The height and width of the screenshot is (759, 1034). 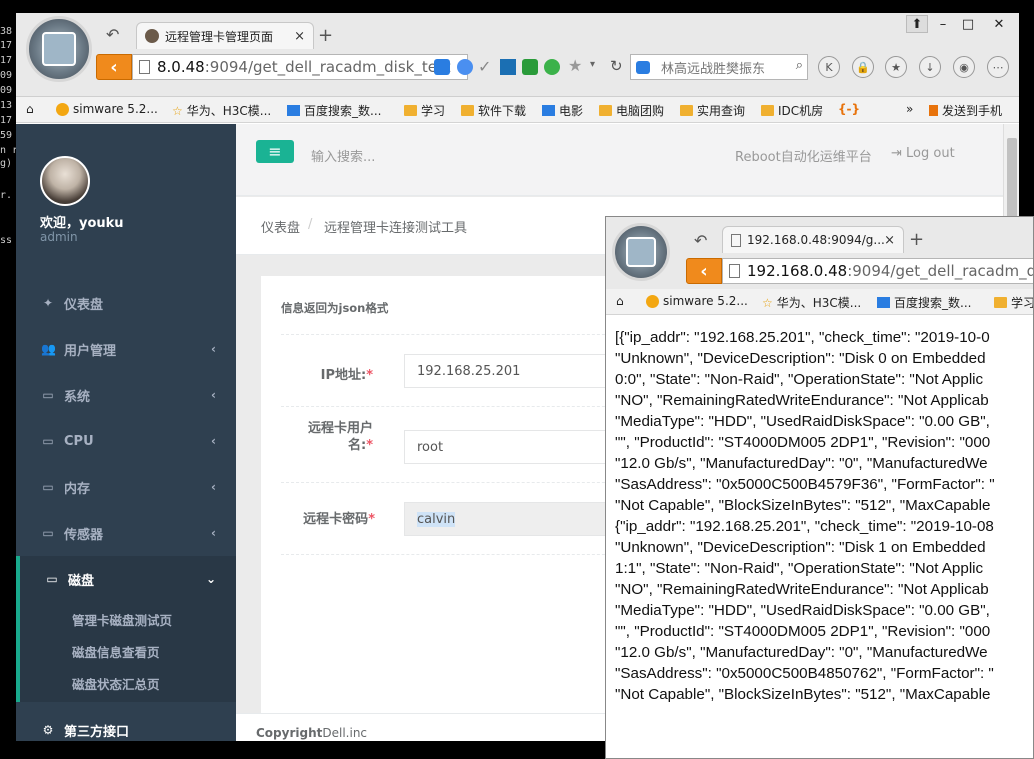 What do you see at coordinates (339, 519) in the screenshot?
I see `password-label: 远程卡密码*` at bounding box center [339, 519].